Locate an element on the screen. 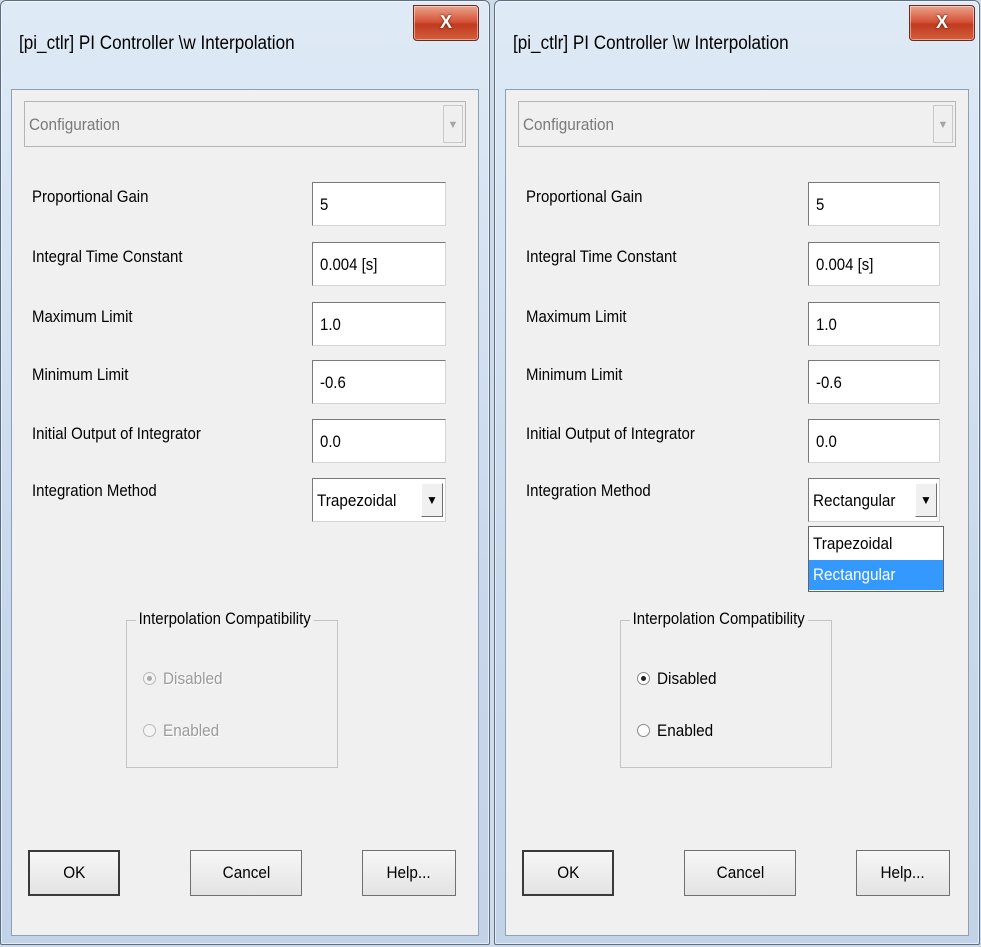  integration-method-dropdown-list: Trapezoidal Rectangular is located at coordinates (876, 559).